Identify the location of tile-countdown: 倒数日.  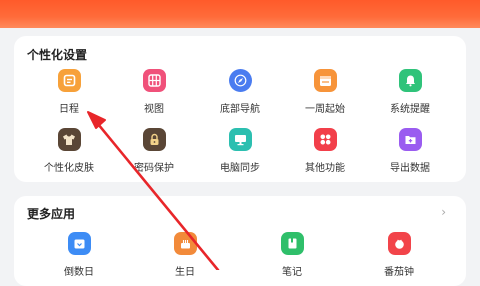
(79, 255).